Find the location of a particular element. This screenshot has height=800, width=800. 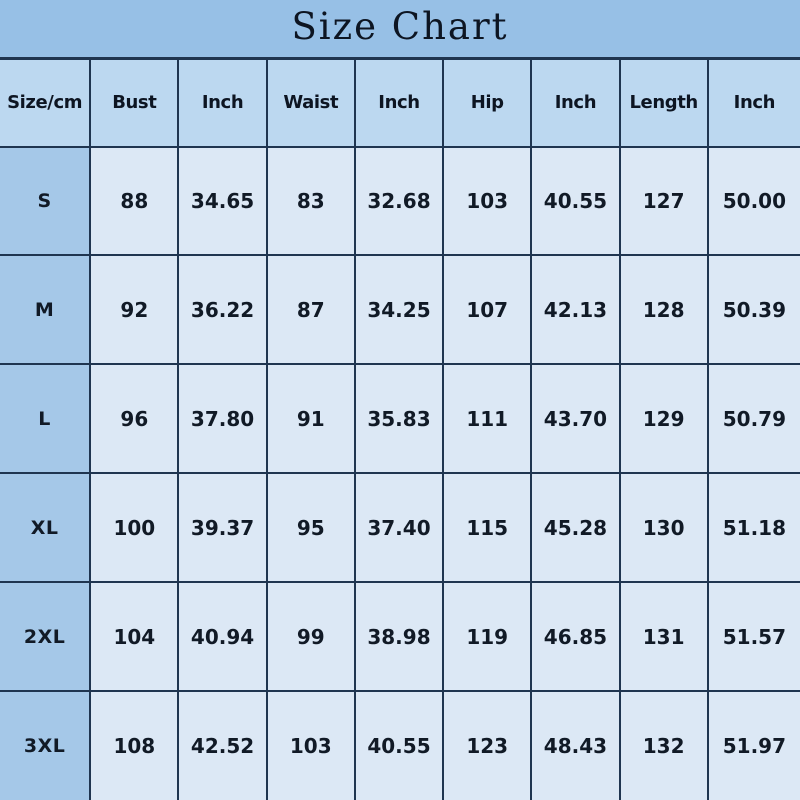

cell-bust-inch: 42.52 is located at coordinates (222, 745).